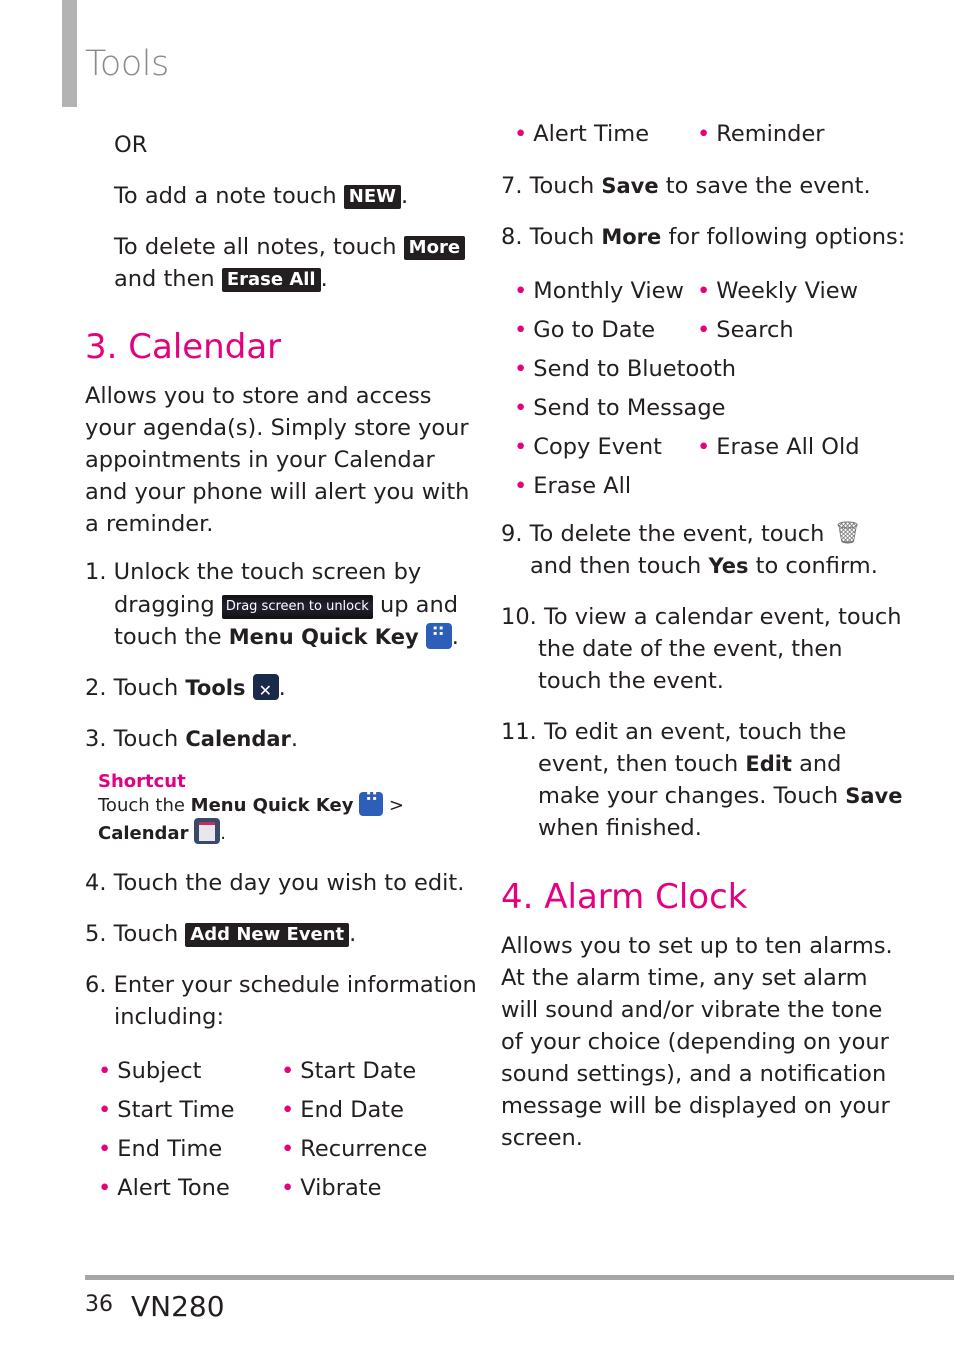 The width and height of the screenshot is (954, 1371). Describe the element at coordinates (673, 732) in the screenshot. I see `step-11: 11. To edit an event, touch the` at that location.